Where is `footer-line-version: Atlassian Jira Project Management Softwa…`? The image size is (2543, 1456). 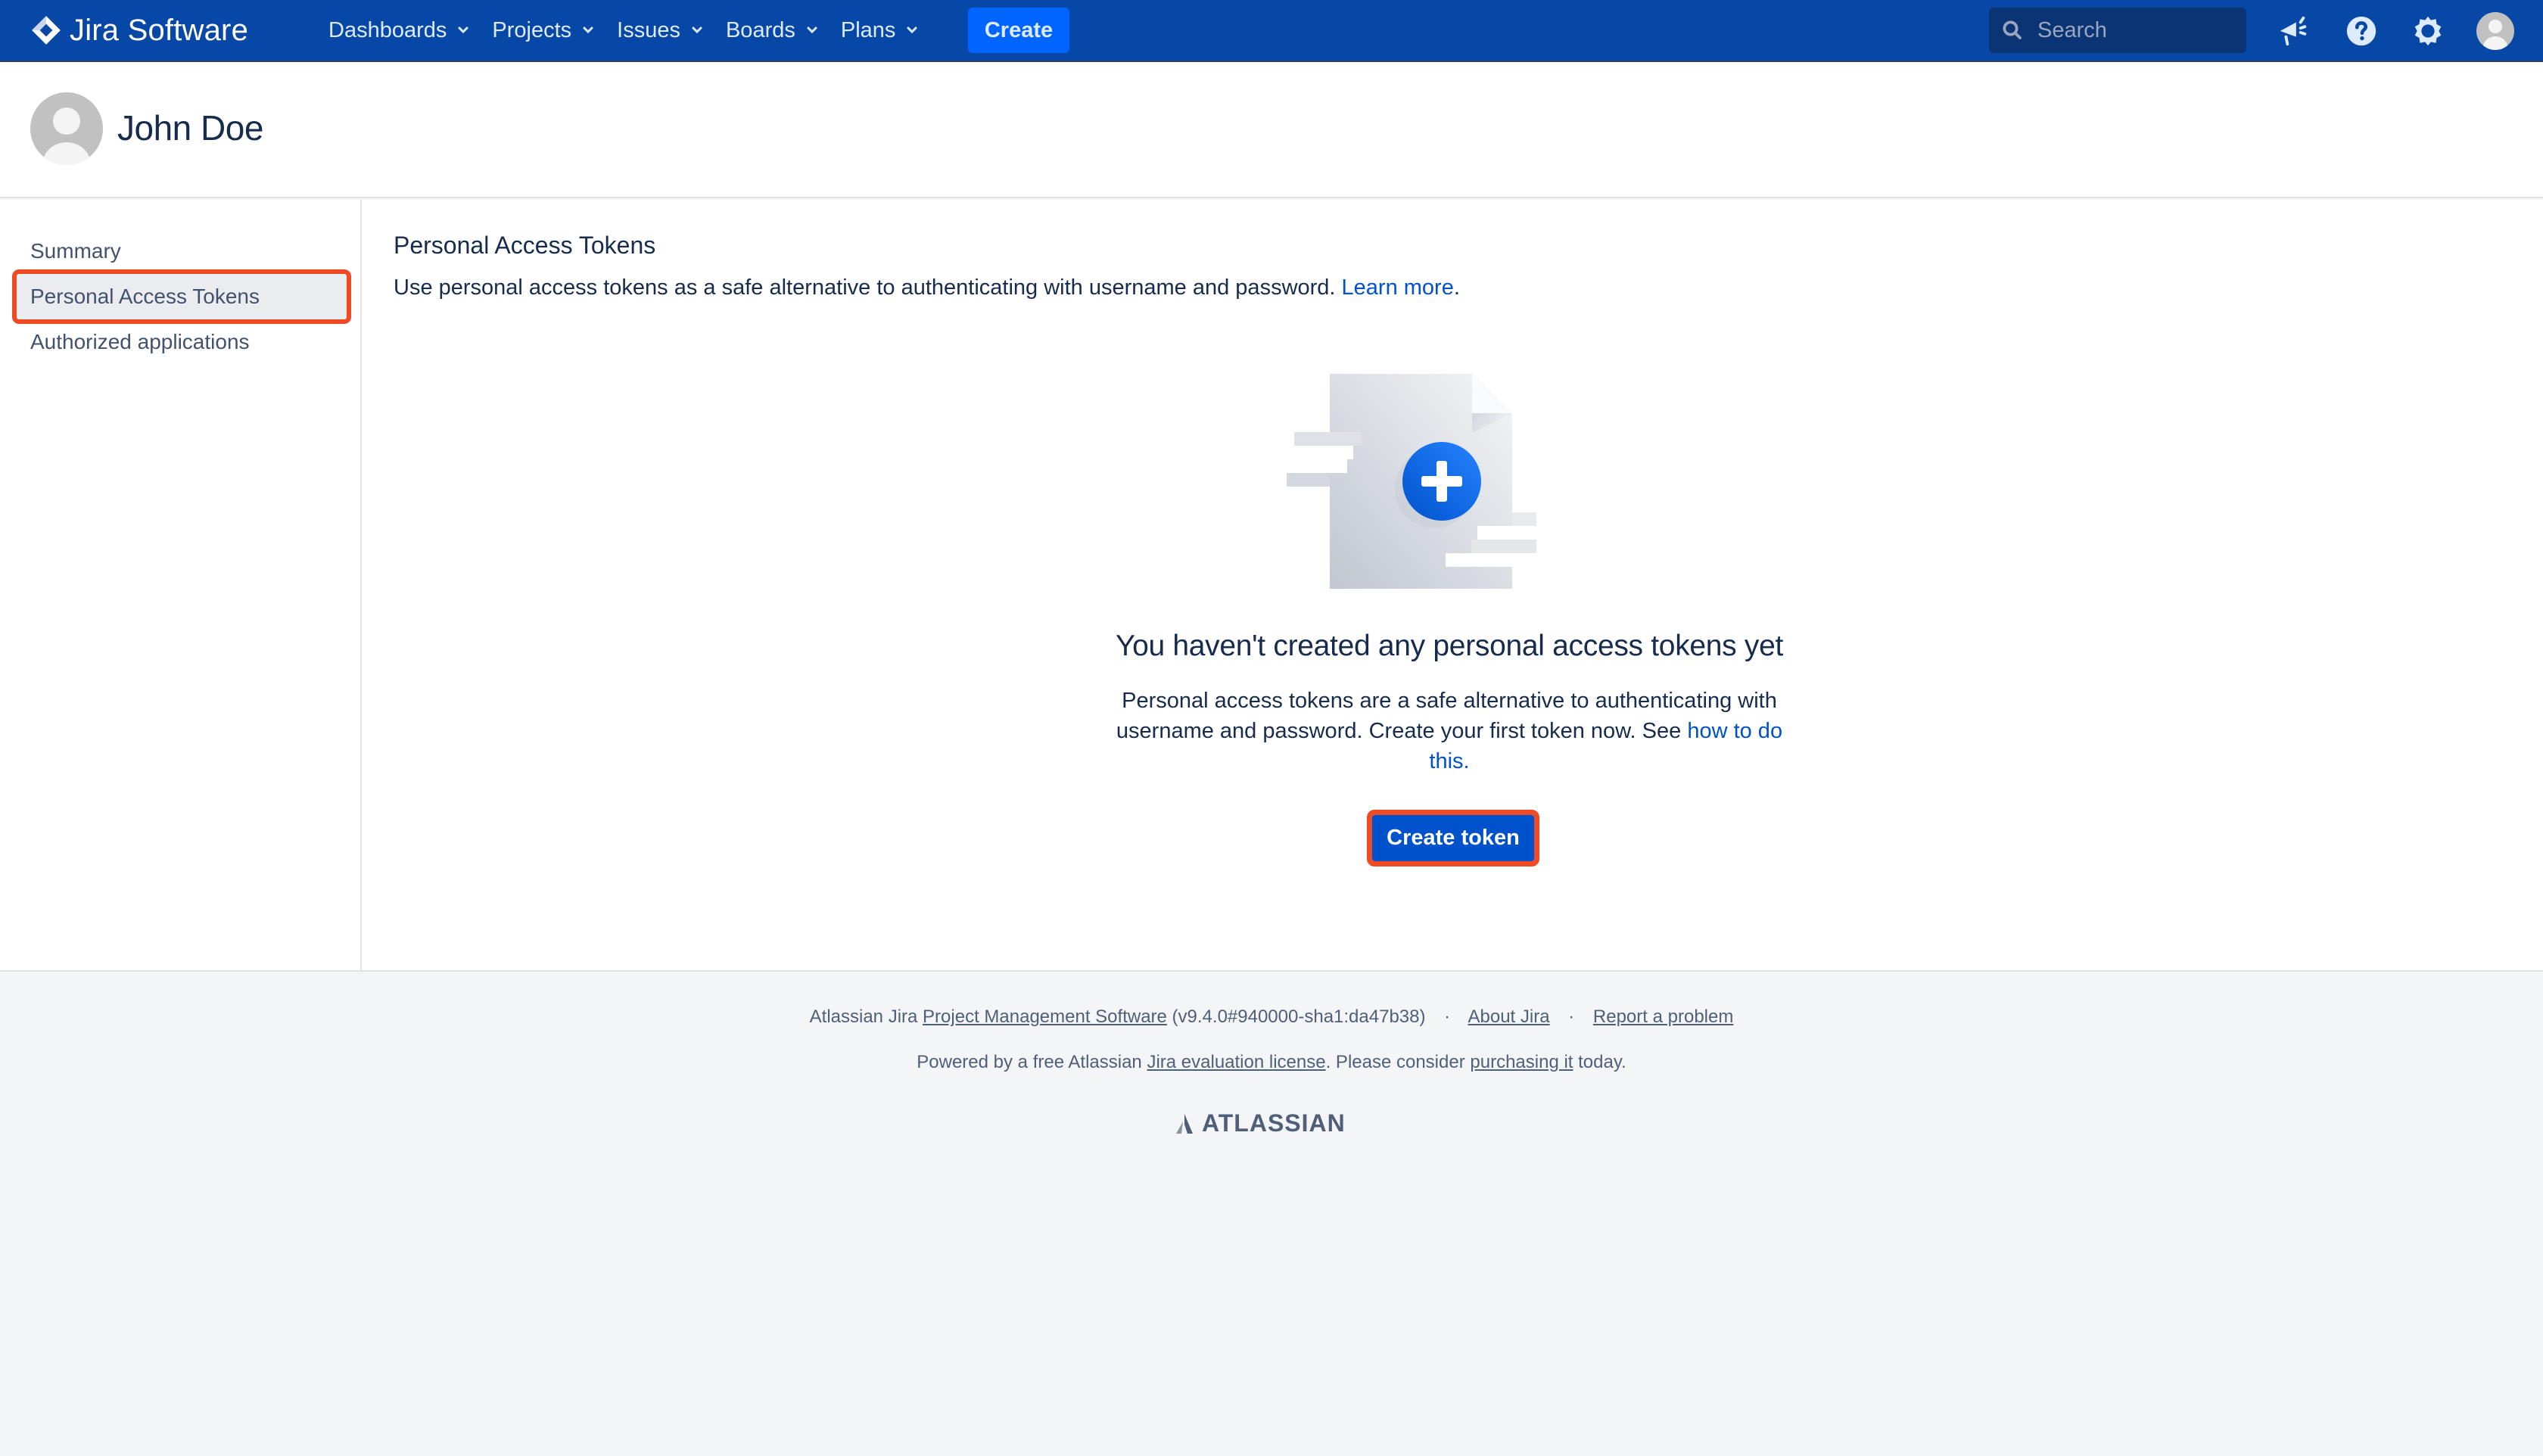
footer-line-version: Atlassian Jira Project Management Softwa… is located at coordinates (1271, 1017).